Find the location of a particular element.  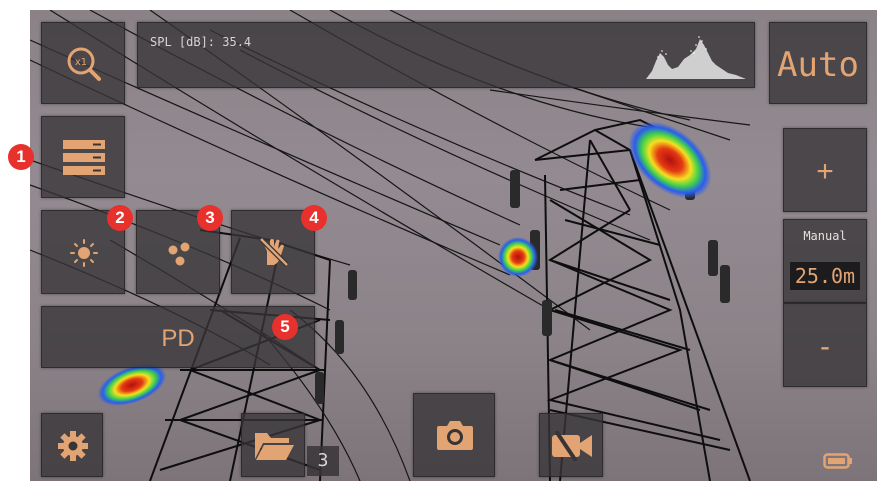

range-panel: Manual 25.0m is located at coordinates (825, 261).